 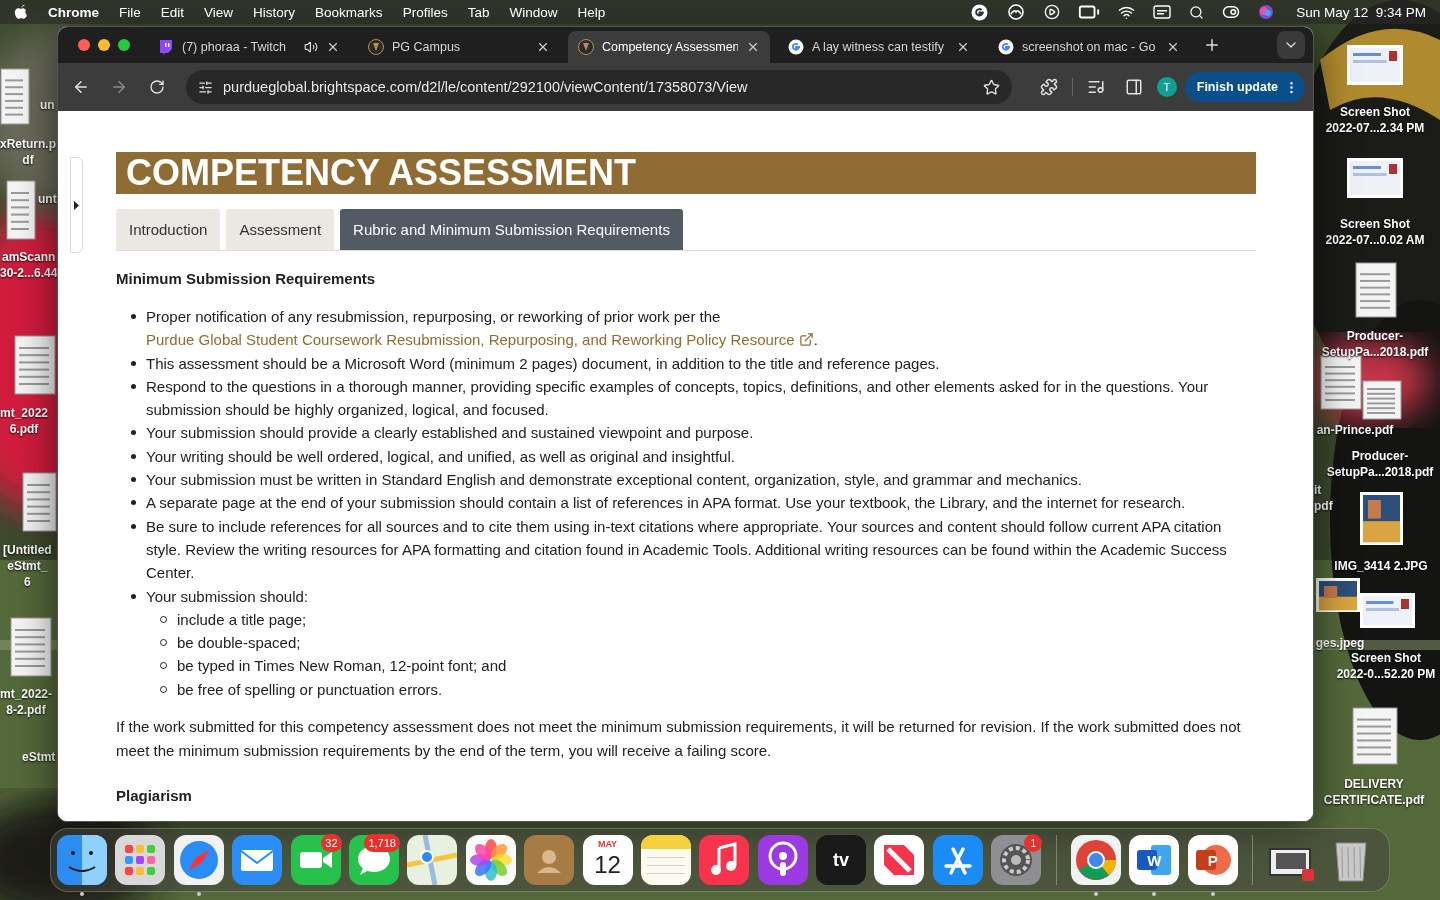 What do you see at coordinates (1374, 792) in the screenshot?
I see `file-name: DELIVERY CERTIFICATE.pdf` at bounding box center [1374, 792].